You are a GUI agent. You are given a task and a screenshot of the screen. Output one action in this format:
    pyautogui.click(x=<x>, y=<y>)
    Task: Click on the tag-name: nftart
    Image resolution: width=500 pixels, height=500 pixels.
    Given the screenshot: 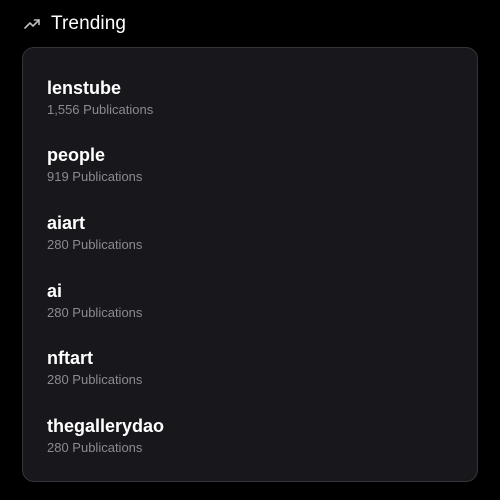 What is the action you would take?
    pyautogui.click(x=70, y=358)
    